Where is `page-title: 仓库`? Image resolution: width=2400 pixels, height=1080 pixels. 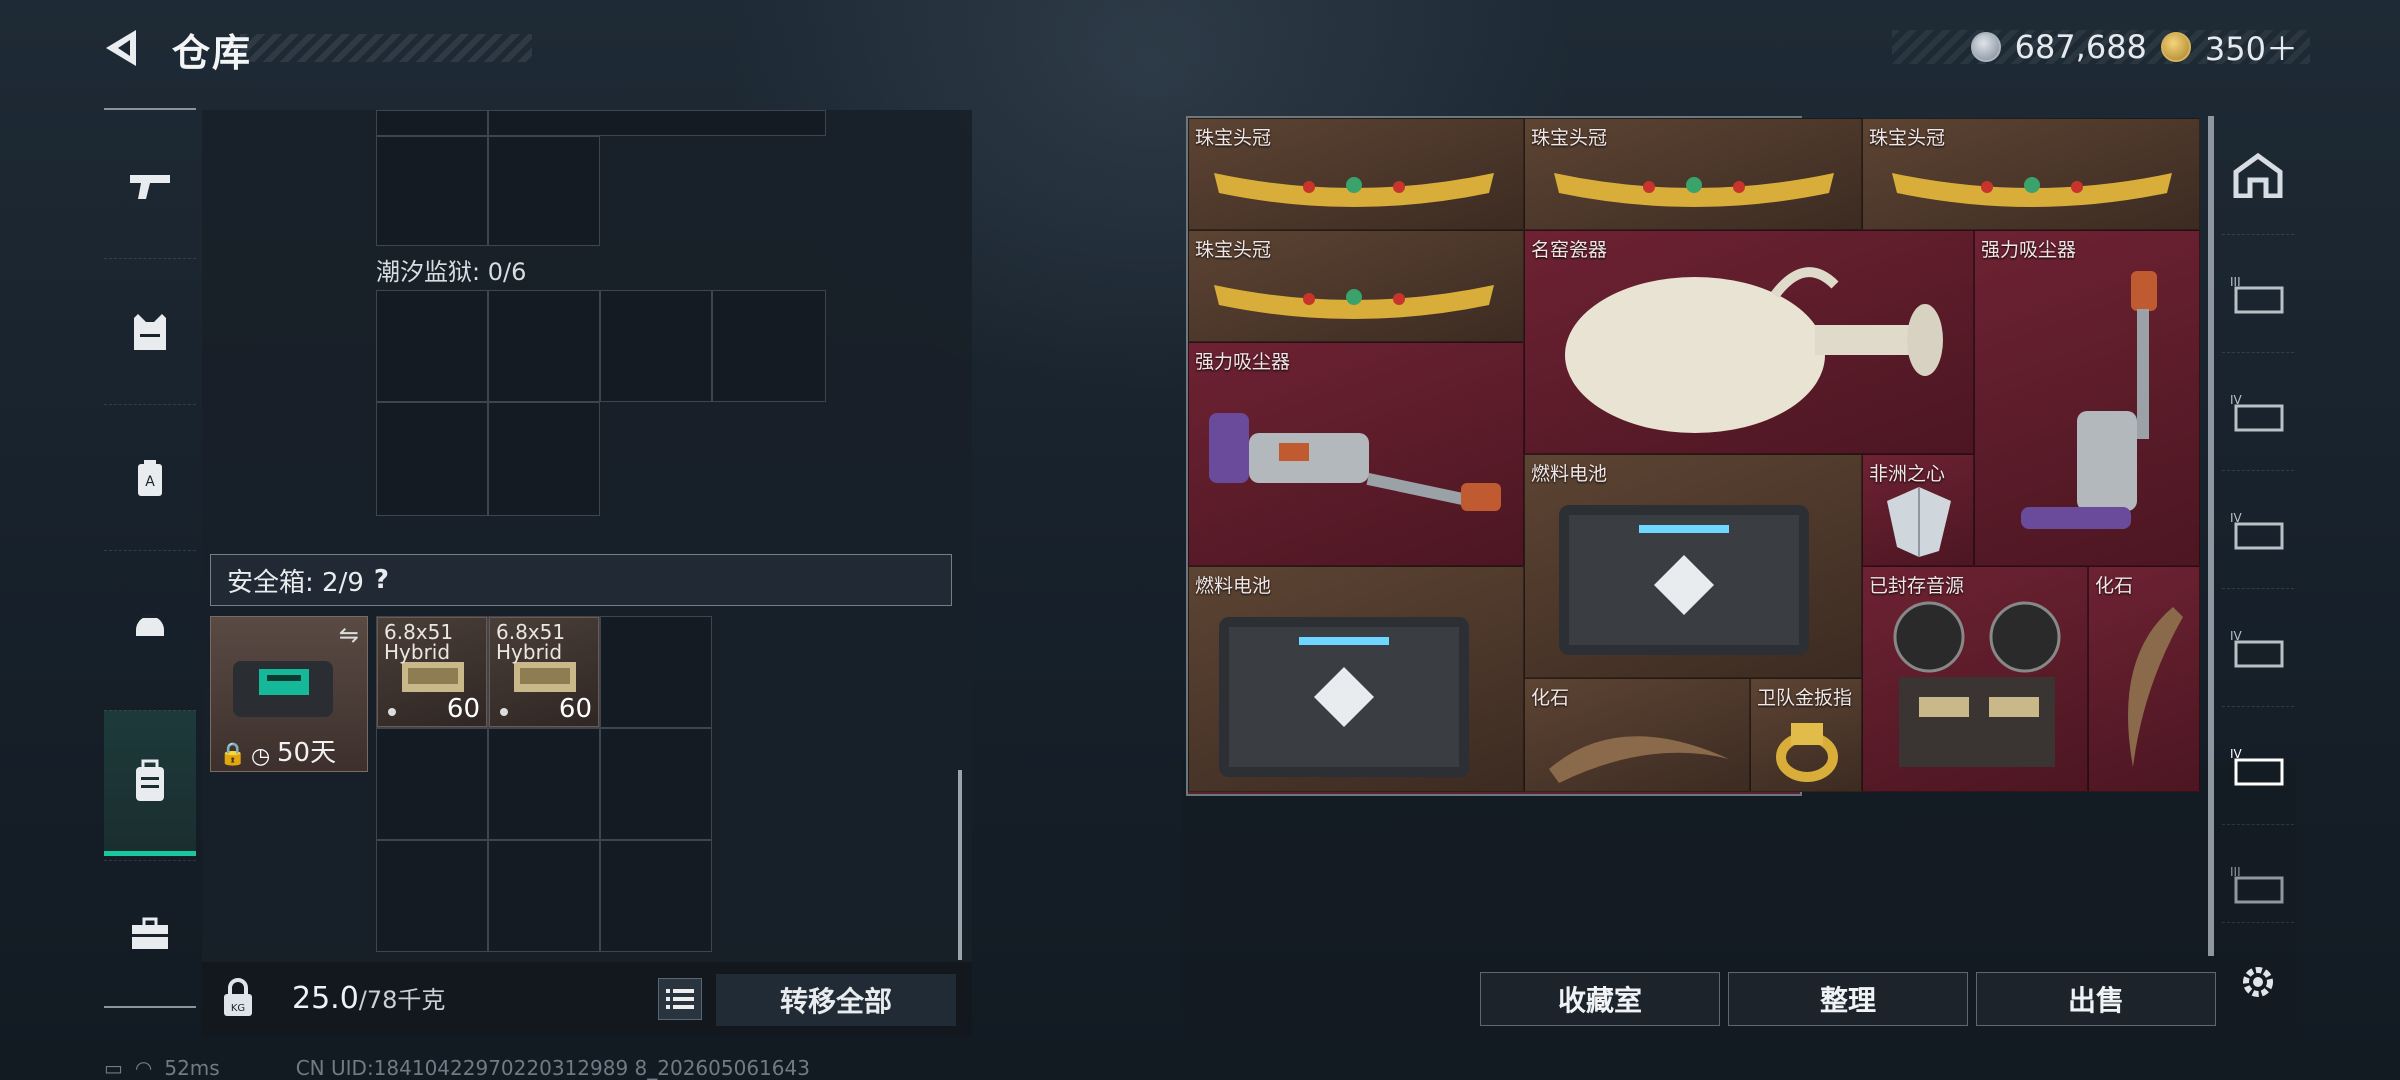
page-title: 仓库 is located at coordinates (212, 53).